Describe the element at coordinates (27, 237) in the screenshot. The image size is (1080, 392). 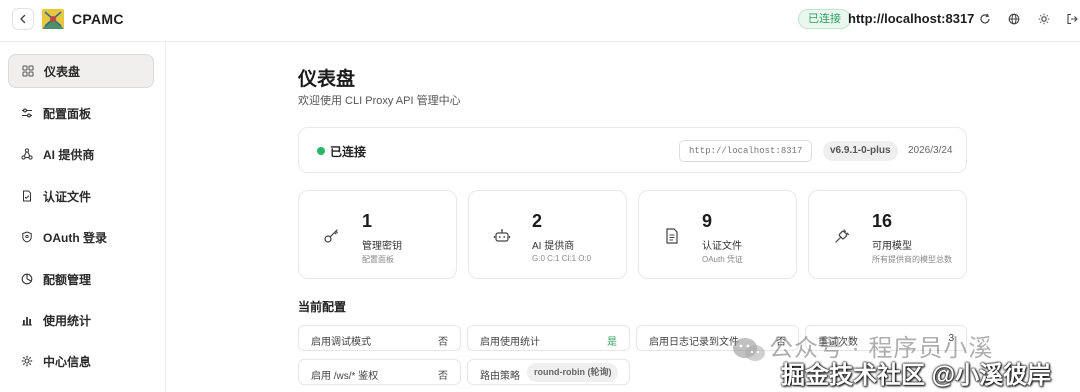
I see `shield-icon` at that location.